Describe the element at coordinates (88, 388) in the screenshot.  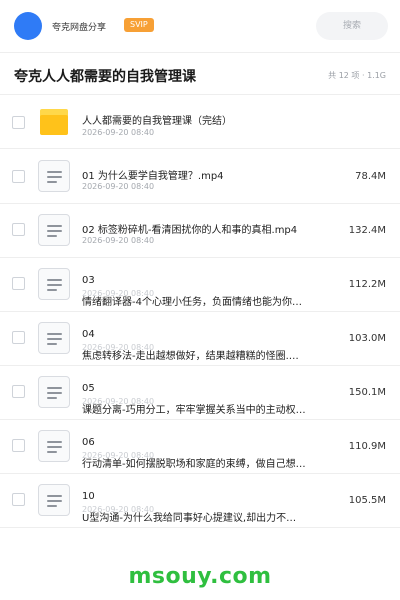
I see `file-name: 05` at that location.